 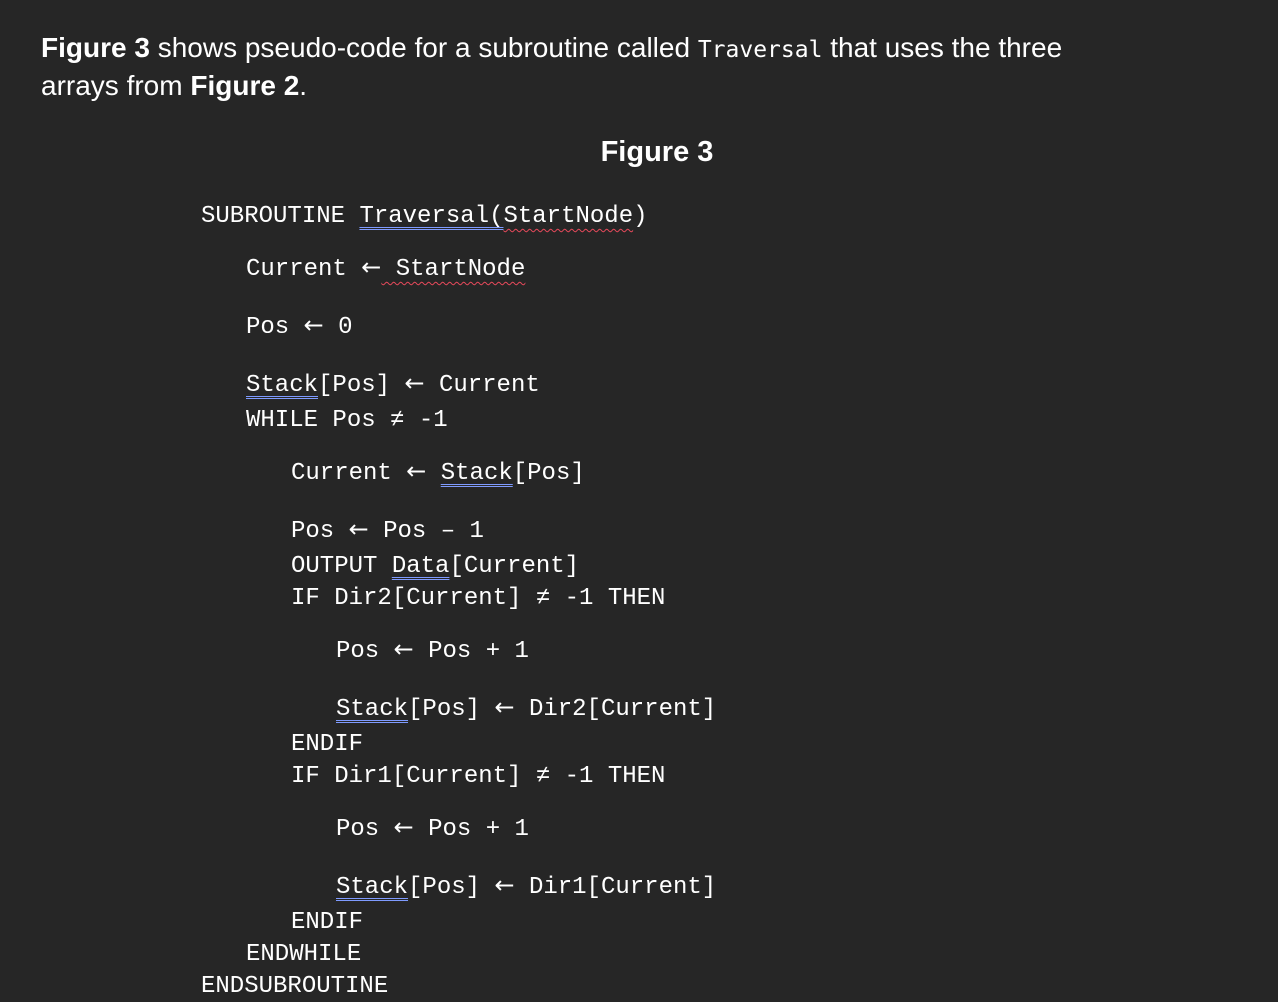 I want to click on figure-2-reference: Figure 2, so click(x=245, y=85).